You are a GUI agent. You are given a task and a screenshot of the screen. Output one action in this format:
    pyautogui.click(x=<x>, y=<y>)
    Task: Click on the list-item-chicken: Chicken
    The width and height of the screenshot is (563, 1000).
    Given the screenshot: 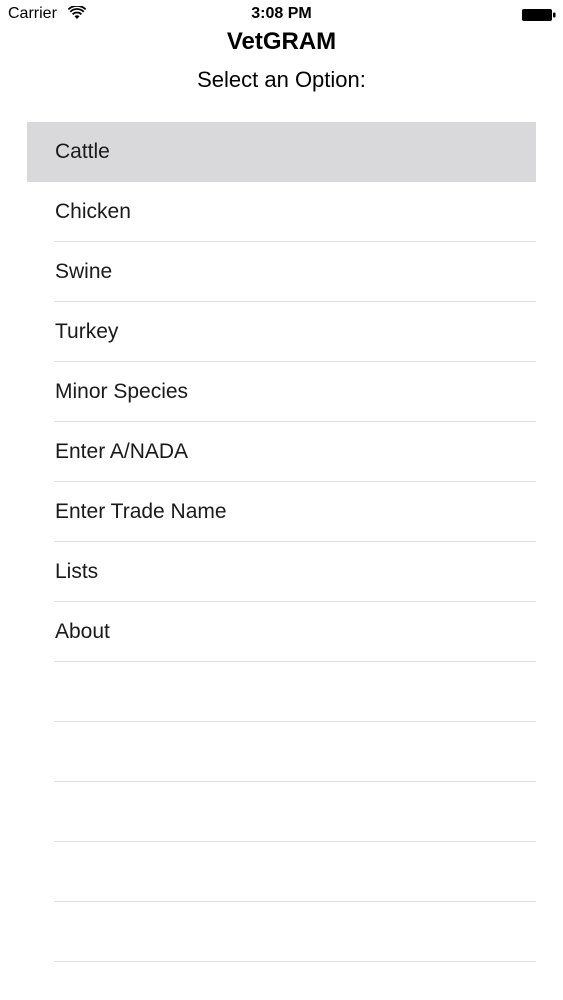 What is the action you would take?
    pyautogui.click(x=281, y=212)
    